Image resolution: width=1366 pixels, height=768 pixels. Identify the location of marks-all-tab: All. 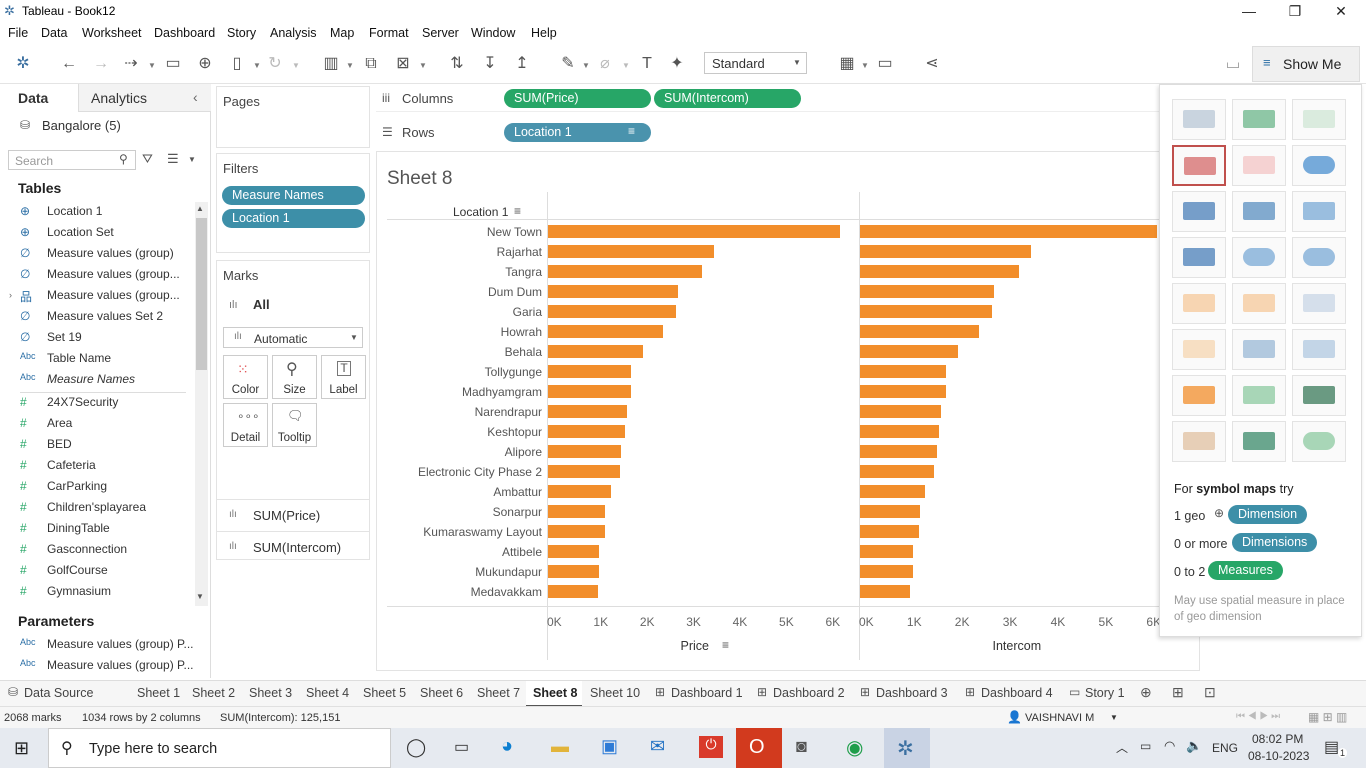
(261, 304).